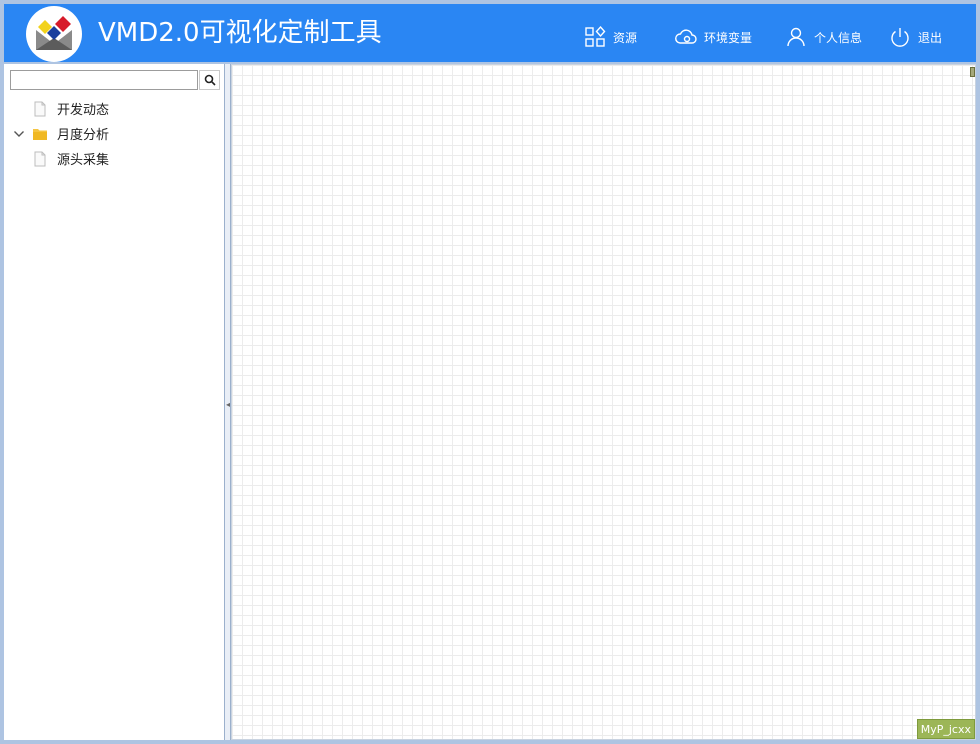 This screenshot has width=980, height=744. I want to click on cloud-gear-icon, so click(686, 37).